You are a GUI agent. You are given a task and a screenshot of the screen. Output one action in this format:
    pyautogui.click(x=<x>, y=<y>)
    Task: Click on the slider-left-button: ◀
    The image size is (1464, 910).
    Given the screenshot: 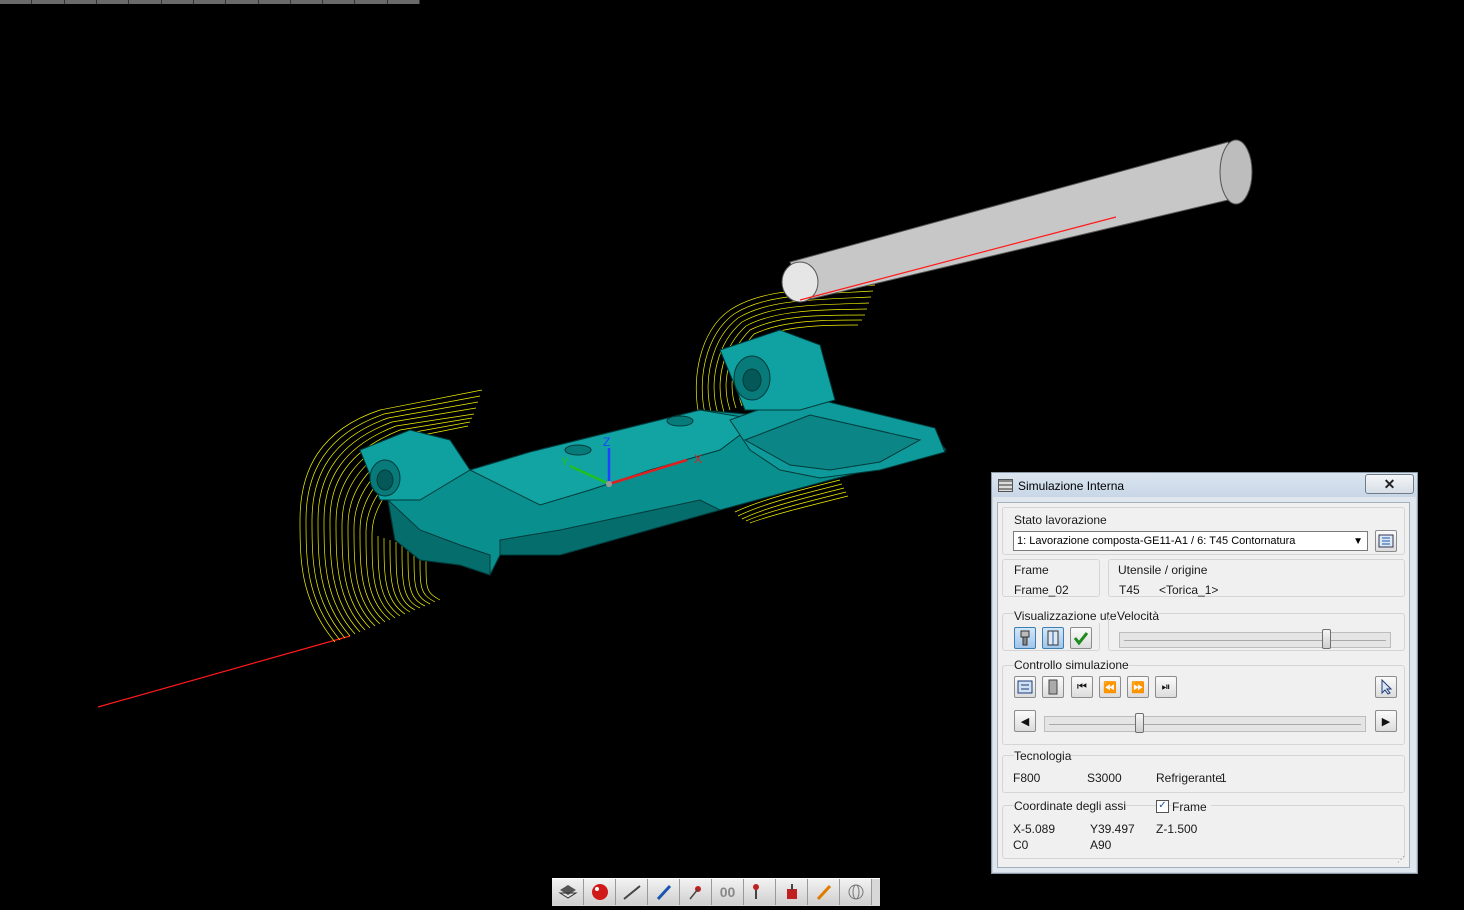 What is the action you would take?
    pyautogui.click(x=1025, y=721)
    